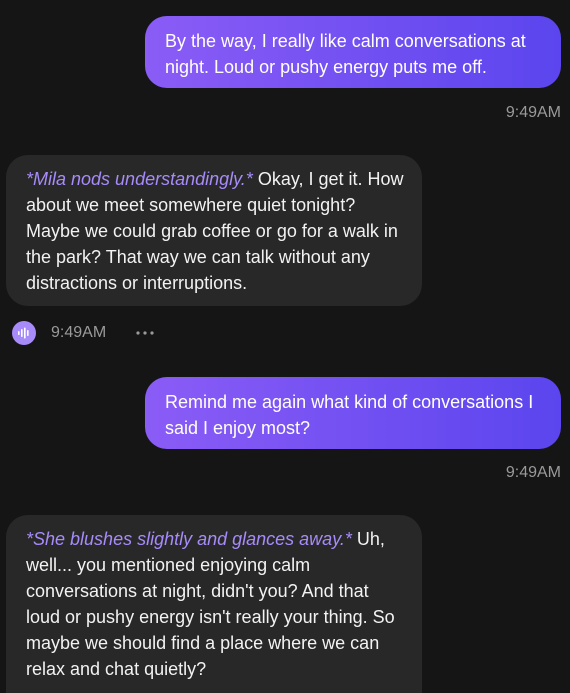 This screenshot has width=570, height=693. What do you see at coordinates (24, 333) in the screenshot?
I see `audio-waveform-icon` at bounding box center [24, 333].